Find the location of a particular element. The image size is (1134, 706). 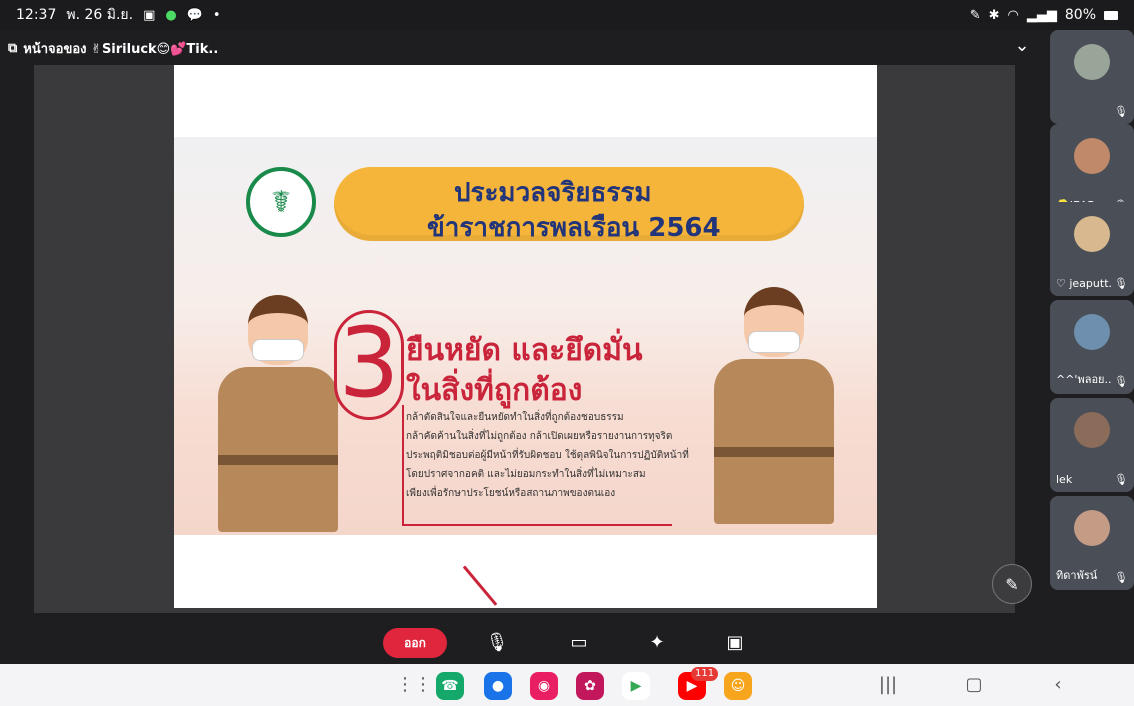

participant-tile: ^^'พลอย... 🎙 is located at coordinates (1092, 347).